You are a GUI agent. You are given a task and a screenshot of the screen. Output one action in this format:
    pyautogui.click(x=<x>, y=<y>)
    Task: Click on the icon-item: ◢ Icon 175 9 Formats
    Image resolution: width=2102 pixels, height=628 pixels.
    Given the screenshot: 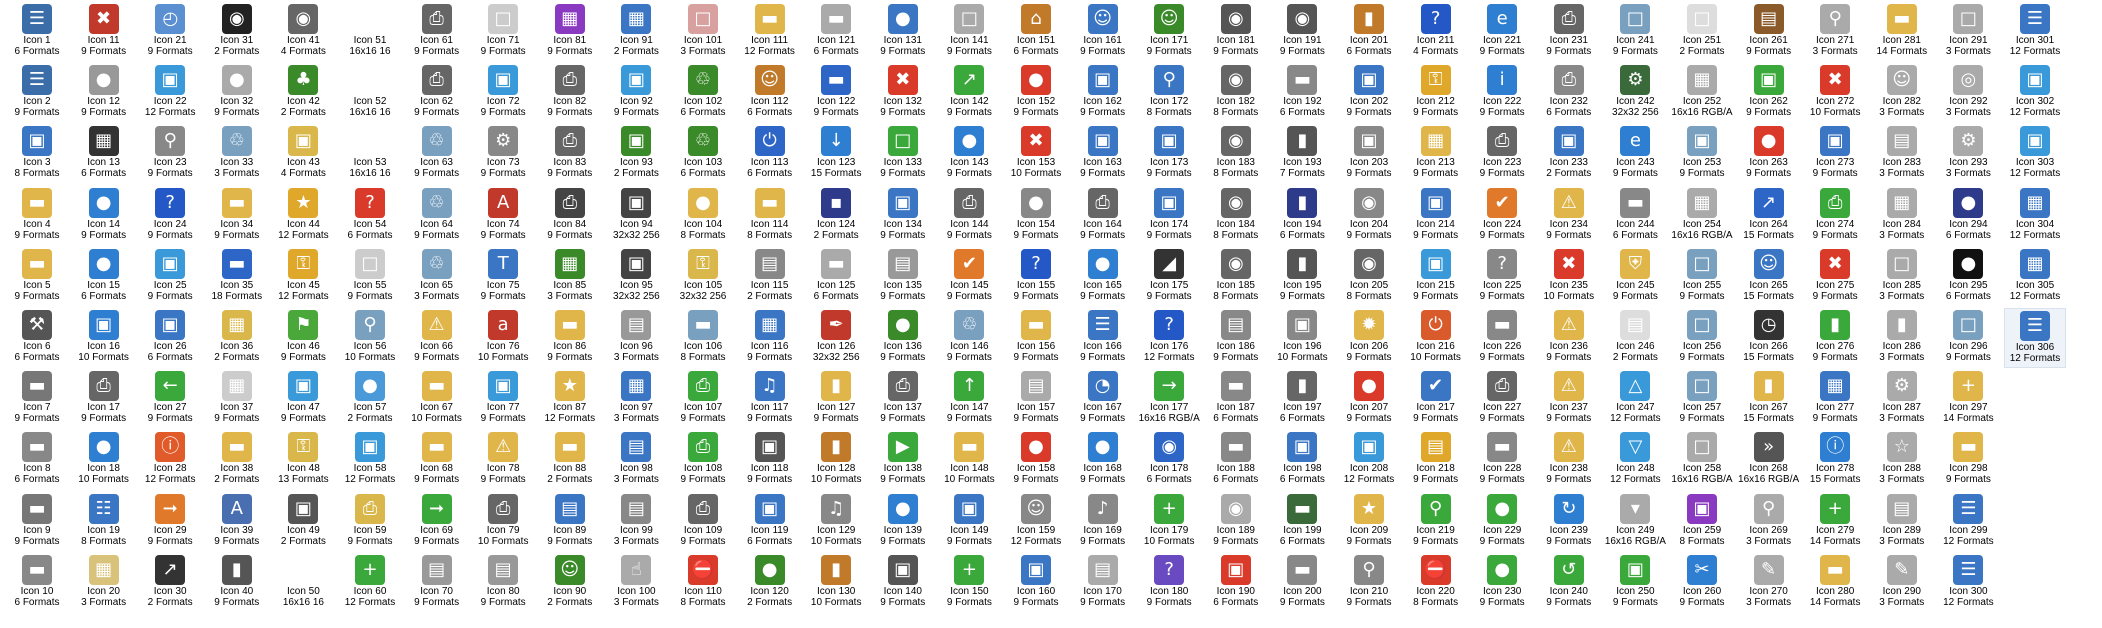 What is the action you would take?
    pyautogui.click(x=1169, y=277)
    